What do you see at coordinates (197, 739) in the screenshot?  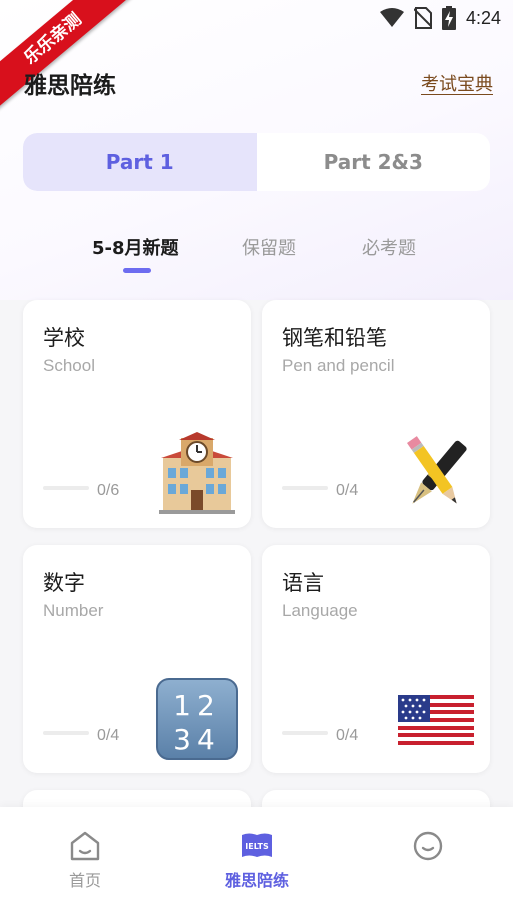 I see `svg-text: 34` at bounding box center [197, 739].